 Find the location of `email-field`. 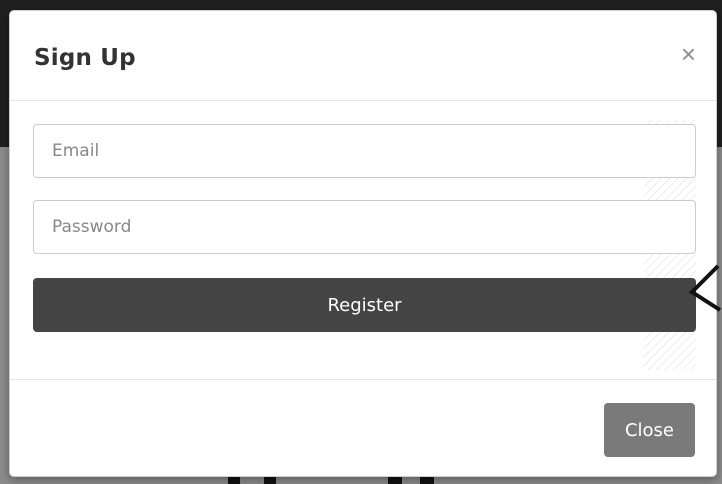

email-field is located at coordinates (364, 151).